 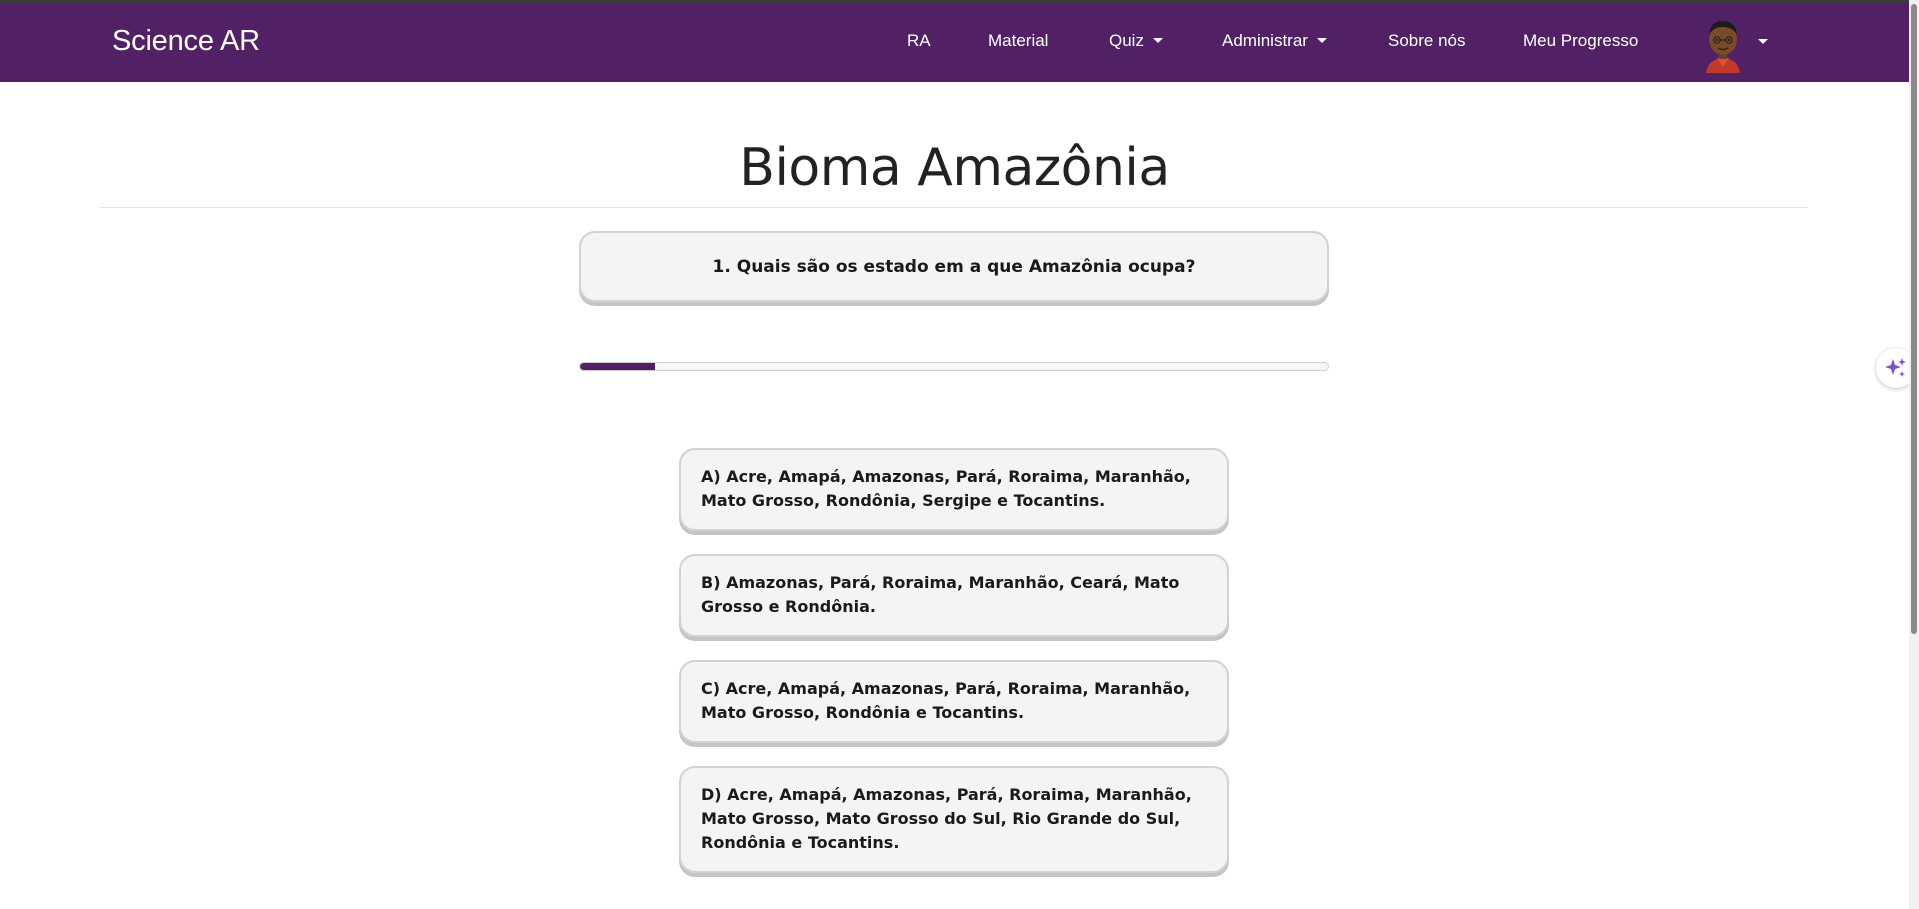 What do you see at coordinates (617, 366) in the screenshot?
I see `progress-fill` at bounding box center [617, 366].